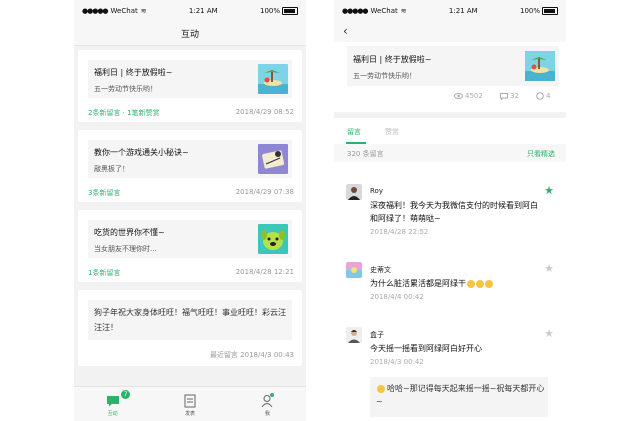 Image resolution: width=640 pixels, height=421 pixels. I want to click on reply-text: 哈哈~那记得每天起来摇一摇~祝每天都开心~, so click(460, 395).